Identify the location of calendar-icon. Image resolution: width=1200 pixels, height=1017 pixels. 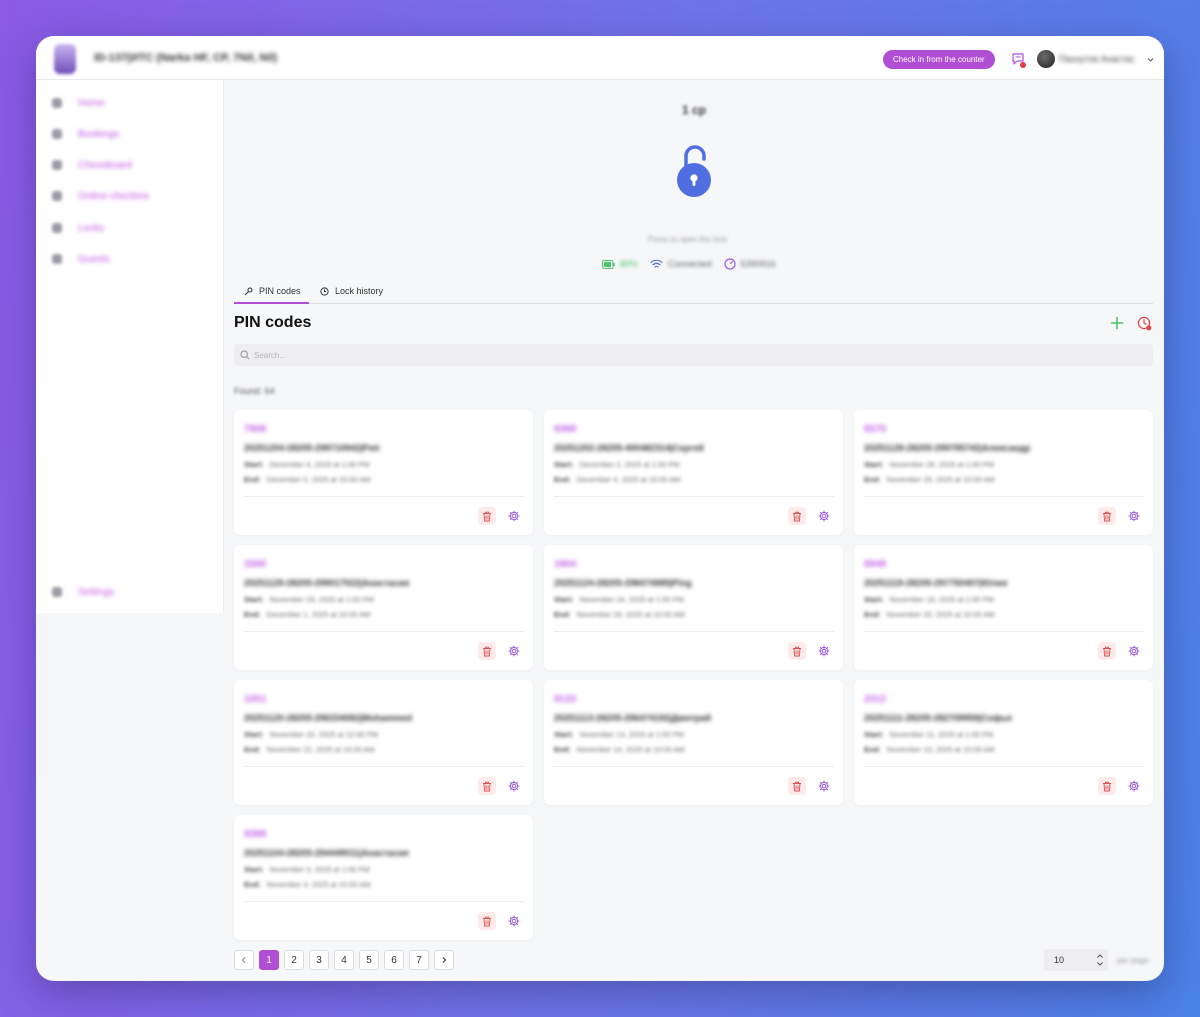
(57, 134).